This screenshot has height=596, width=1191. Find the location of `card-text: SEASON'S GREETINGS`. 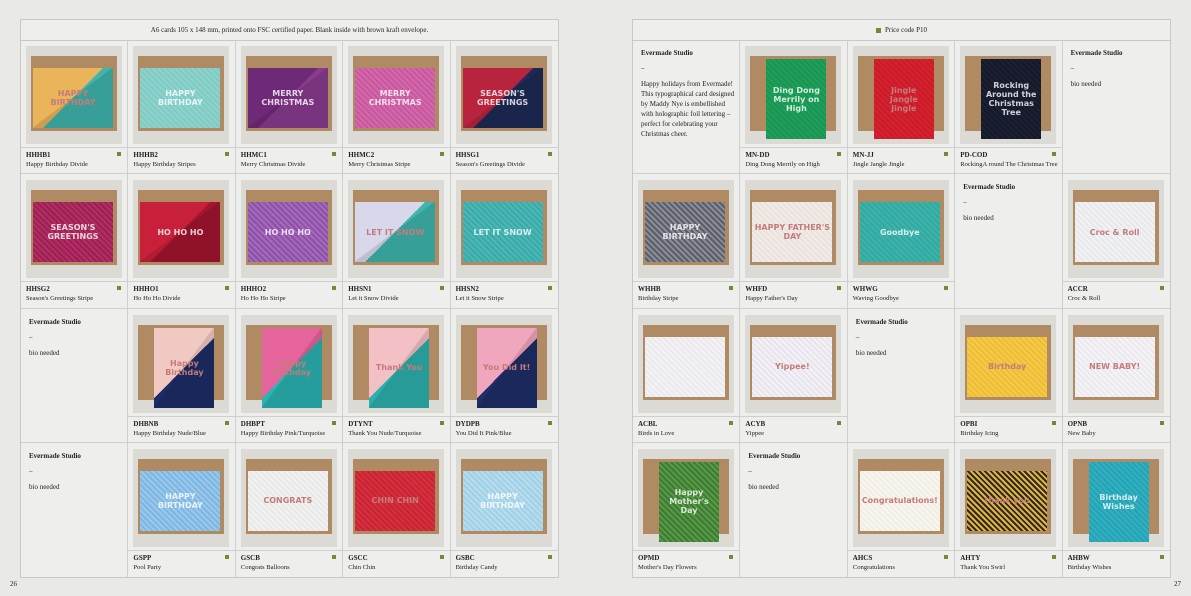

card-text: SEASON'S GREETINGS is located at coordinates (73, 232).